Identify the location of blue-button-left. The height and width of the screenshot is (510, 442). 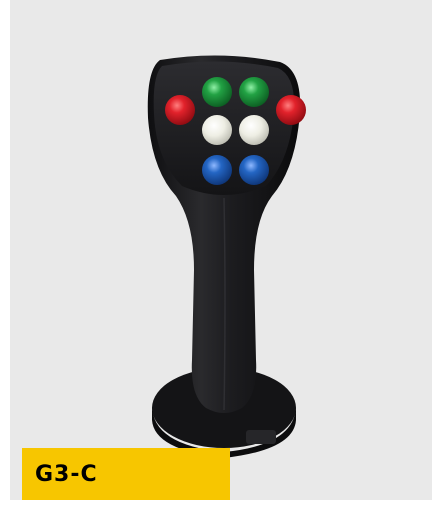
(217, 170).